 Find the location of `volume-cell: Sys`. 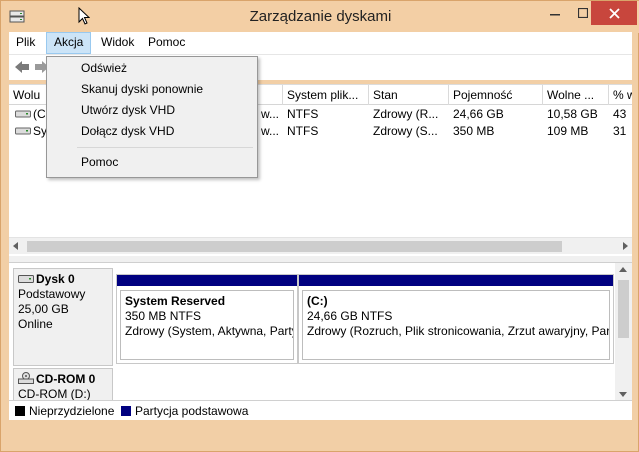

volume-cell: Sys is located at coordinates (31, 131).